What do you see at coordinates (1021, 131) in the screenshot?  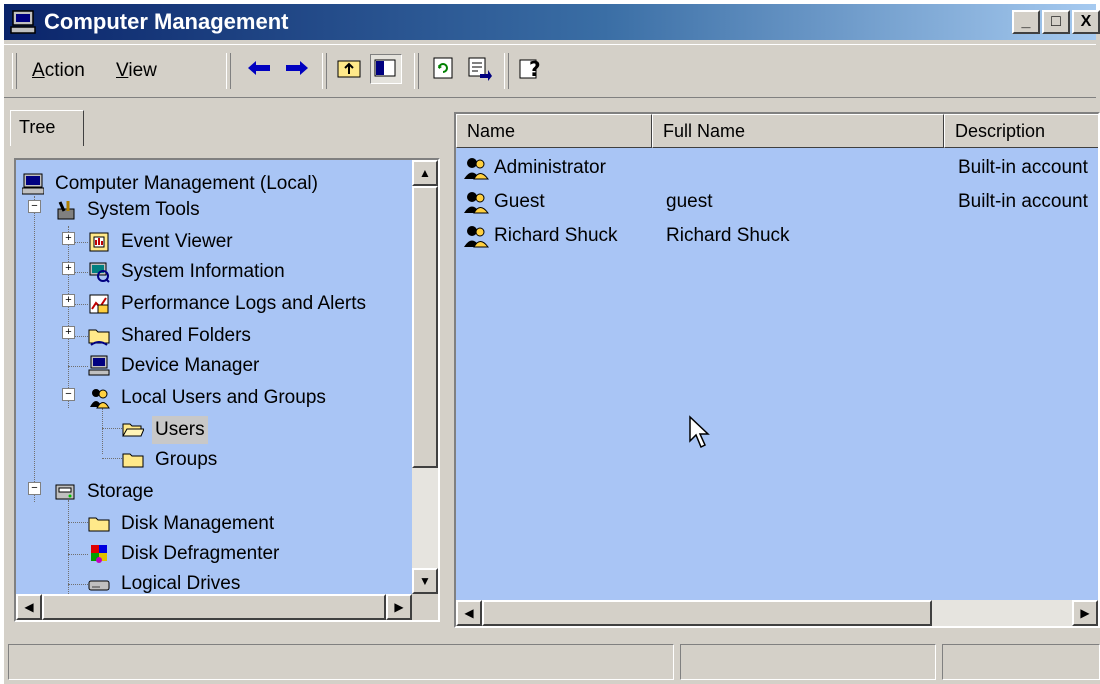 I see `column-header-description: Description` at bounding box center [1021, 131].